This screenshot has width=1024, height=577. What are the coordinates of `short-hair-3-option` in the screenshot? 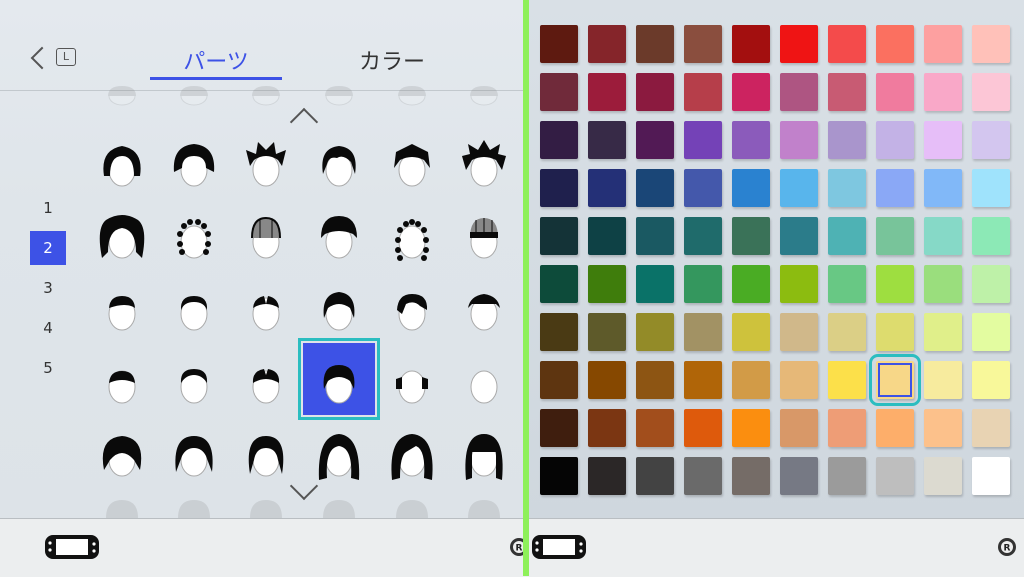 It's located at (266, 306).